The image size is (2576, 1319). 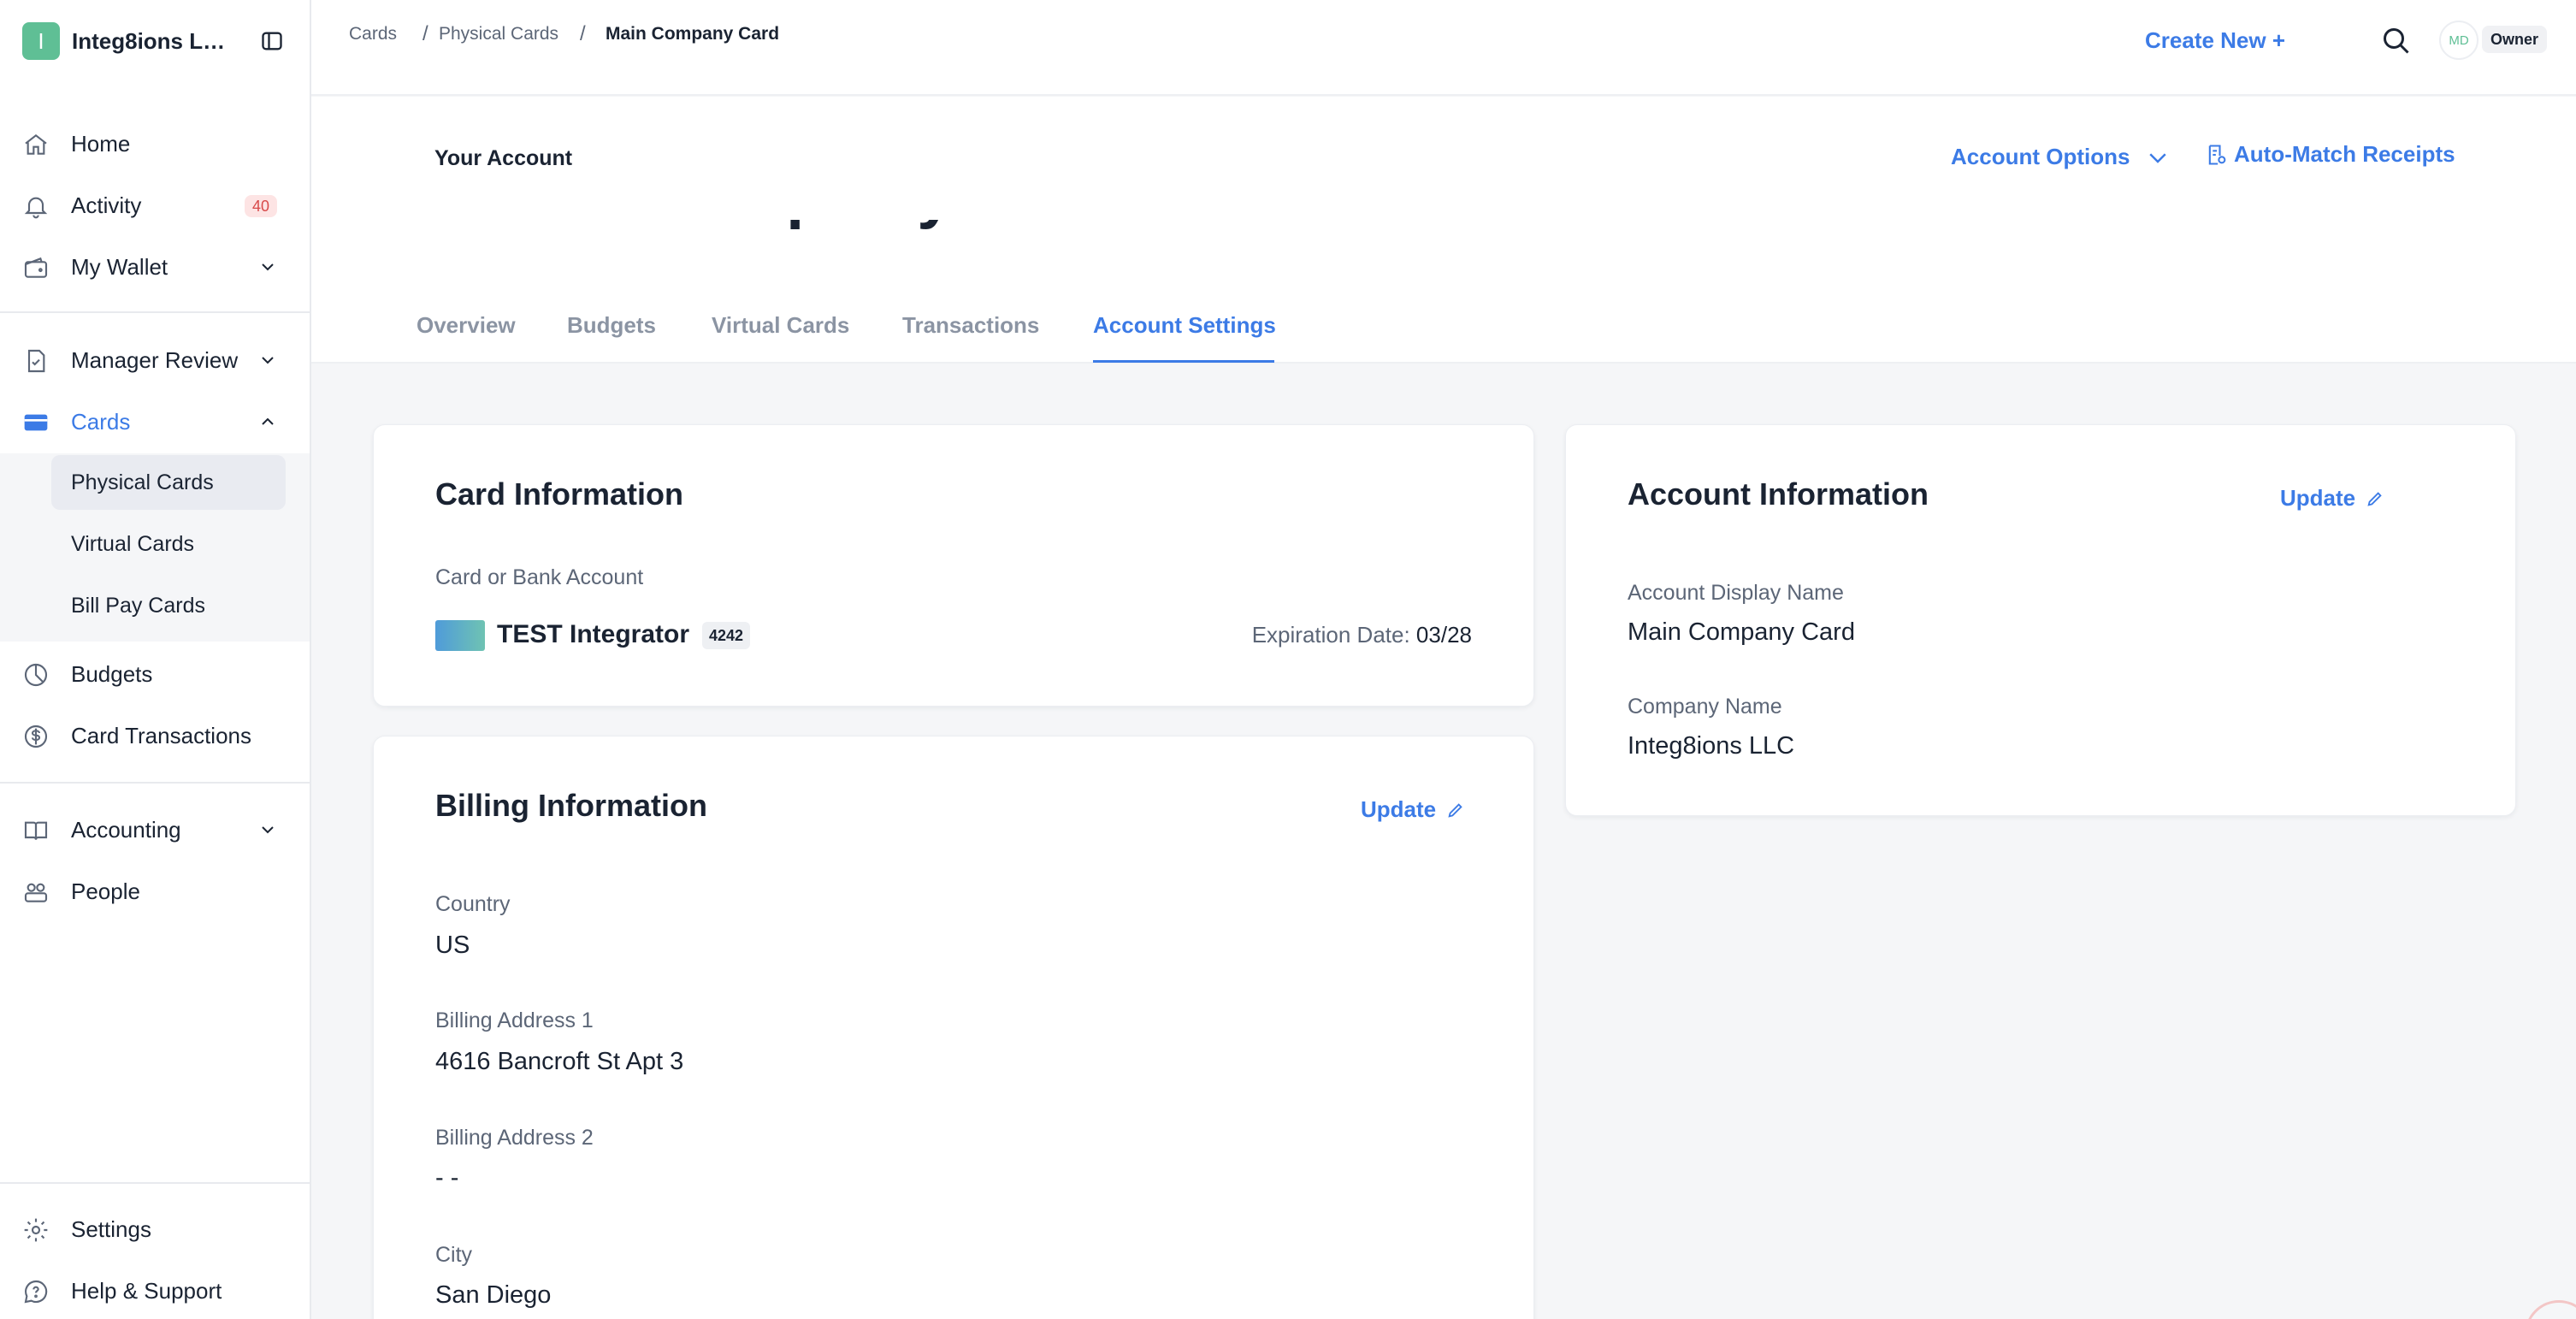 I want to click on account-update-button: Update, so click(x=2332, y=498).